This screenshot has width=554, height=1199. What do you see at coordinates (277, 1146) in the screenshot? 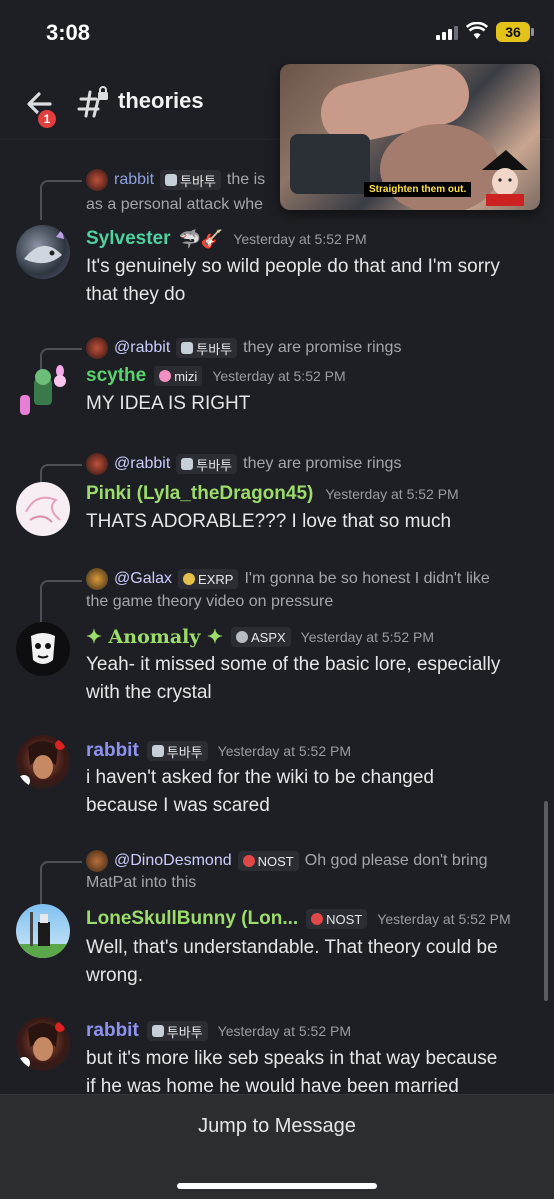
I see `jump-footer: Jump to Message` at bounding box center [277, 1146].